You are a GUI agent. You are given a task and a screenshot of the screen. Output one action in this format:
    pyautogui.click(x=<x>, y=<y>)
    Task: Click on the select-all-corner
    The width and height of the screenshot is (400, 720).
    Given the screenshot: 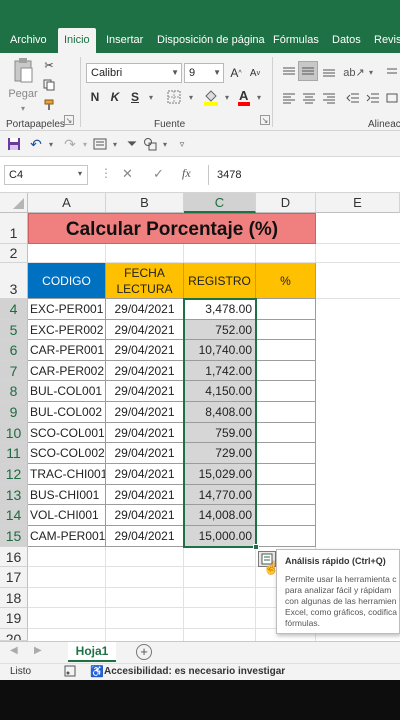 What is the action you would take?
    pyautogui.click(x=14, y=203)
    